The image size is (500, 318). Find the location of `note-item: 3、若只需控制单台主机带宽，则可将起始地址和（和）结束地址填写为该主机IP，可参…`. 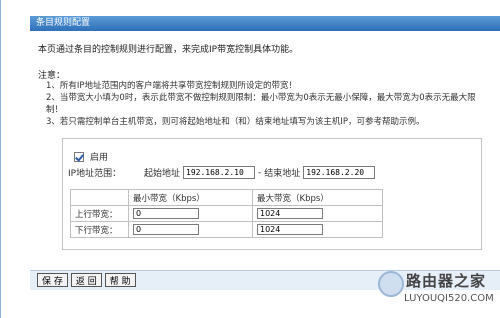

note-item: 3、若只需控制单台主机带宽，则可将起始地址和（和）结束地址填写为该主机IP，可参… is located at coordinates (235, 122).